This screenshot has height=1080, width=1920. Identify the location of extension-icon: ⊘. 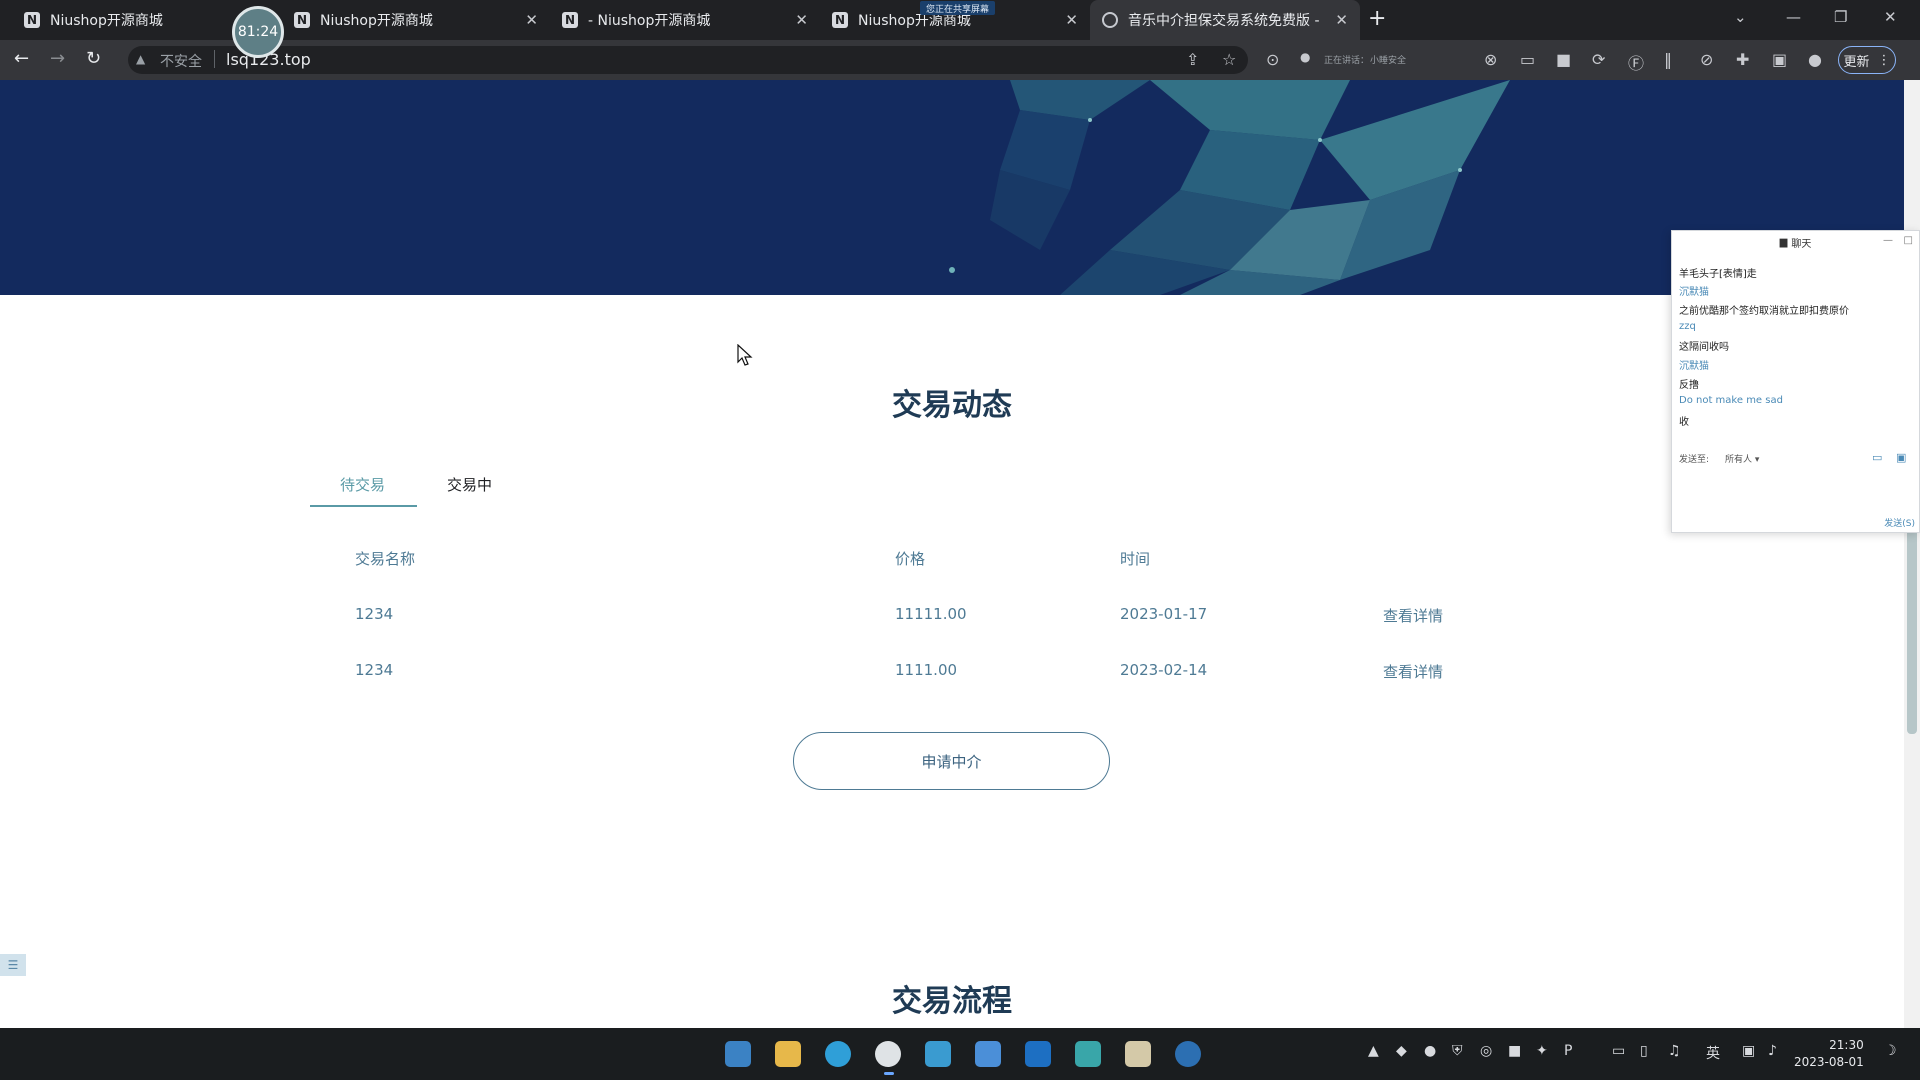
(1706, 59).